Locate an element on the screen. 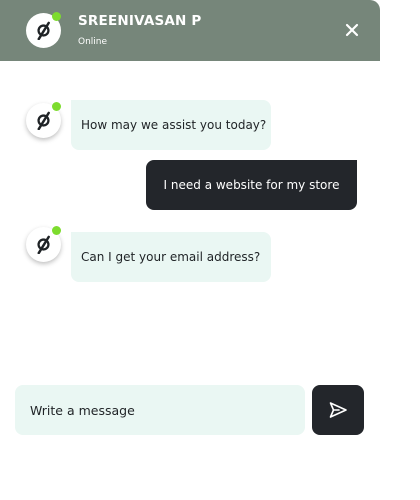 This screenshot has height=500, width=420. message-text: How may we assist you today? is located at coordinates (174, 125).